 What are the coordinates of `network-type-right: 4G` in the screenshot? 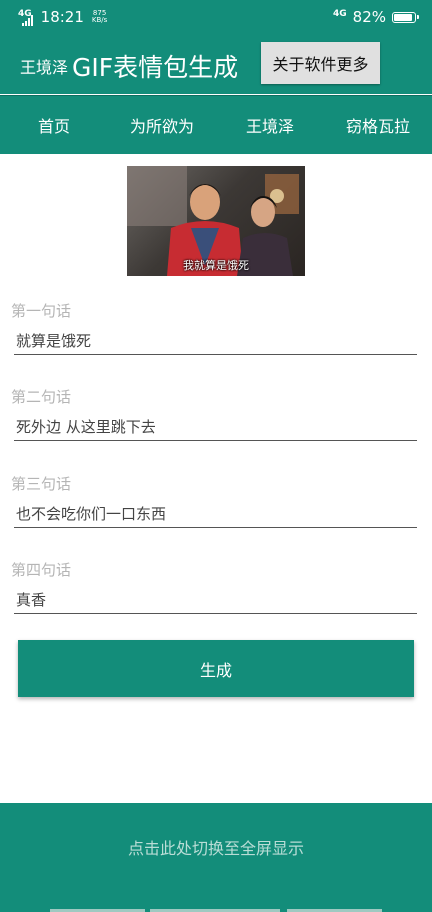 It's located at (340, 13).